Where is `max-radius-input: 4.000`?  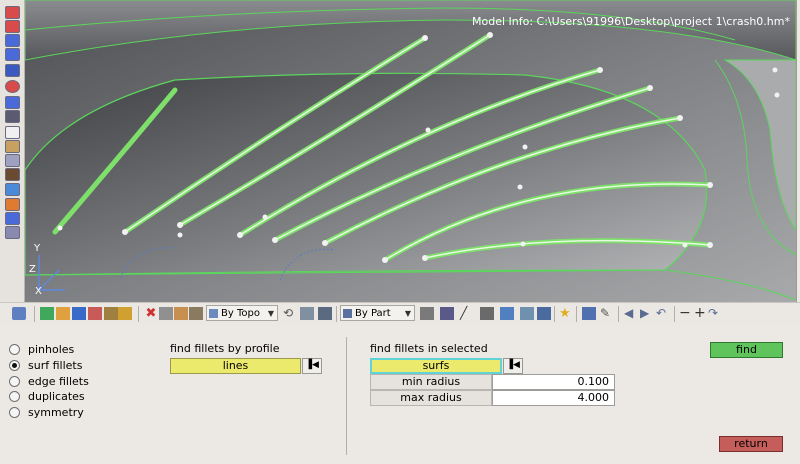 max-radius-input: 4.000 is located at coordinates (553, 398).